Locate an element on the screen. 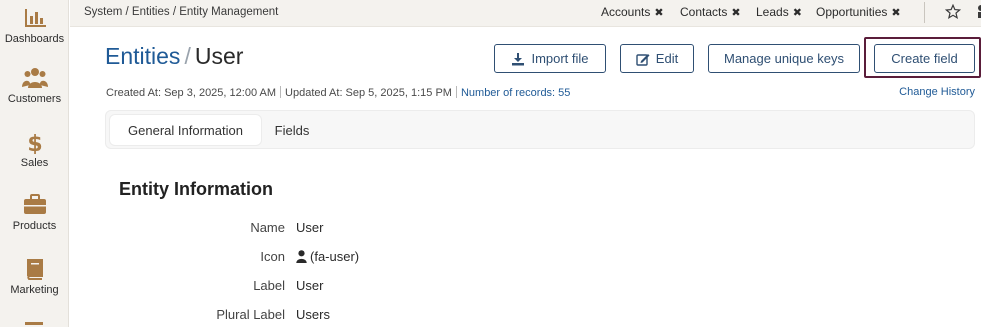 The width and height of the screenshot is (981, 327). change-history-link: Change History is located at coordinates (937, 92).